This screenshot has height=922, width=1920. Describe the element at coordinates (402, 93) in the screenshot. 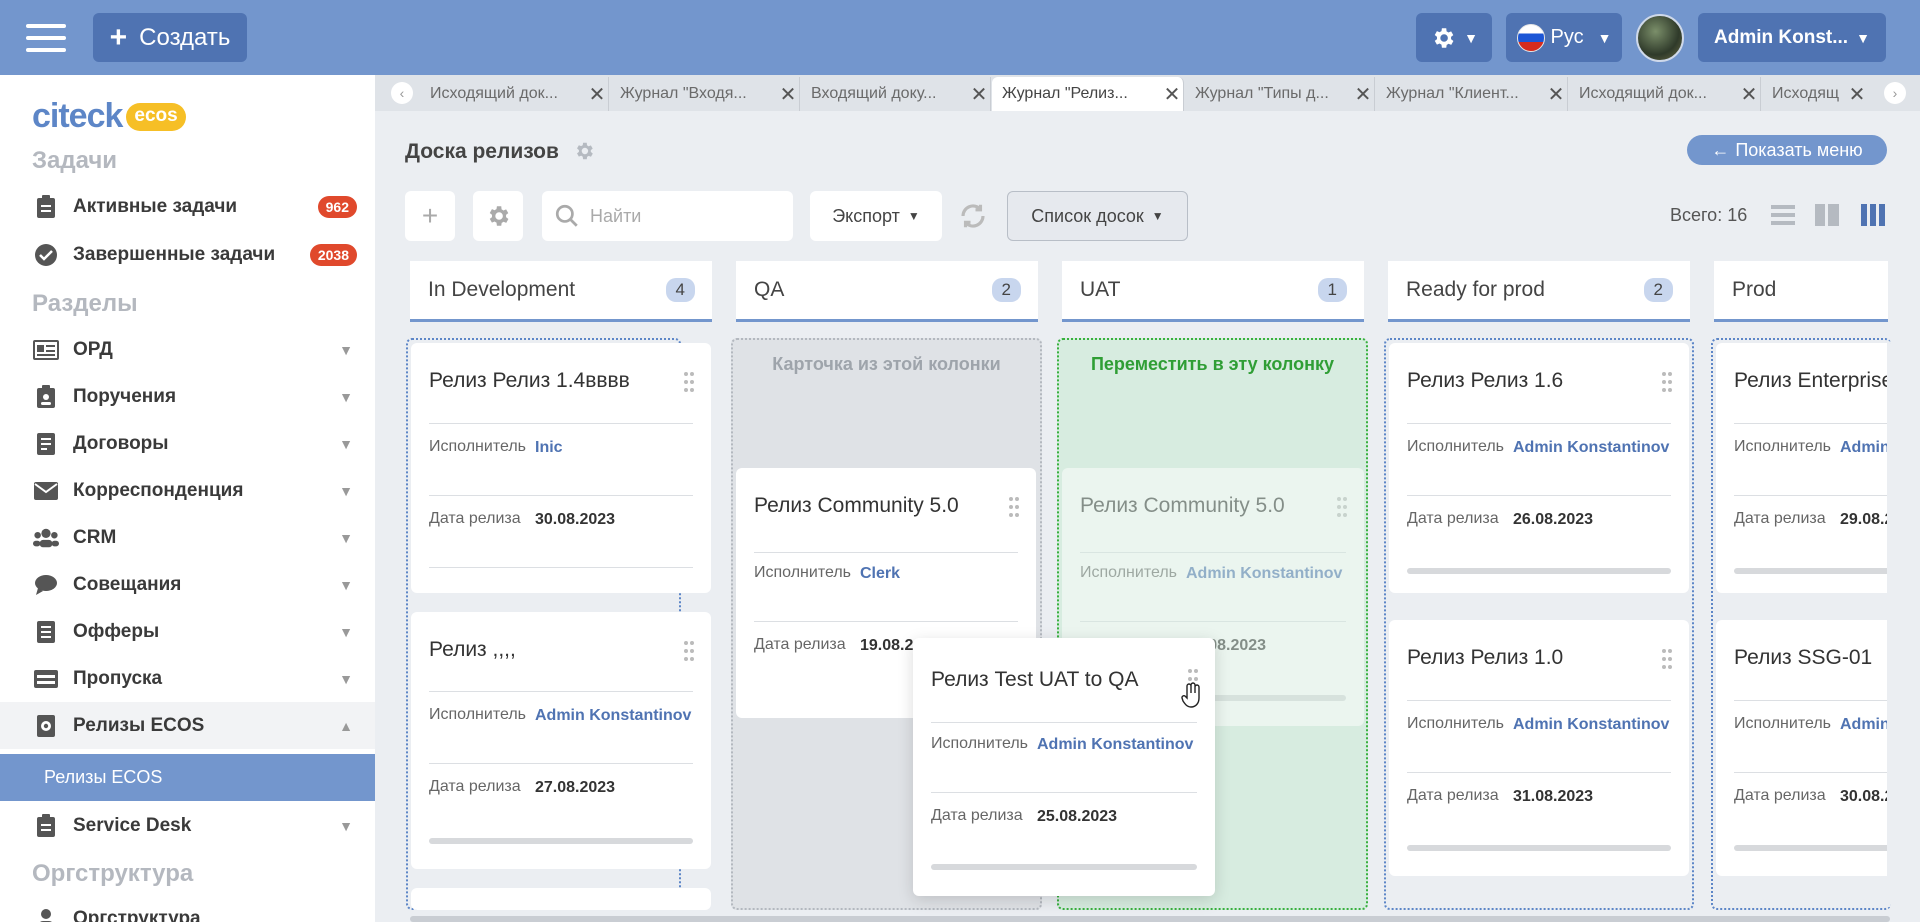

I see `tabs-scroll-left-icon: ‹` at that location.